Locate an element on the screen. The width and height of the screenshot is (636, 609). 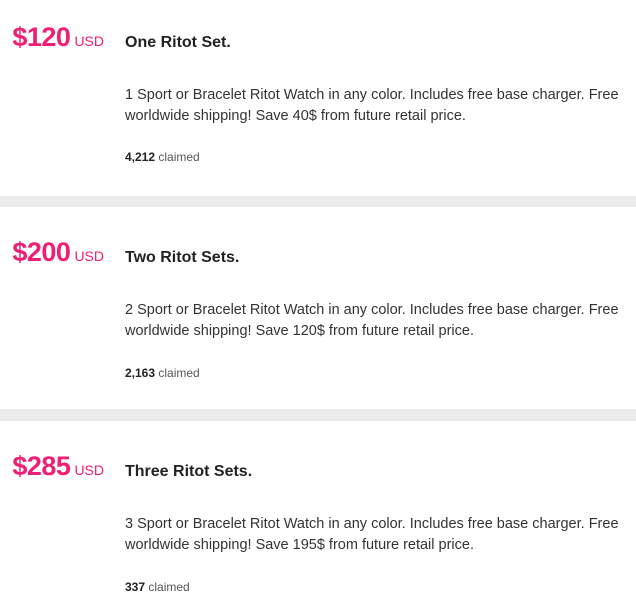
price-amount: $285 is located at coordinates (41, 466).